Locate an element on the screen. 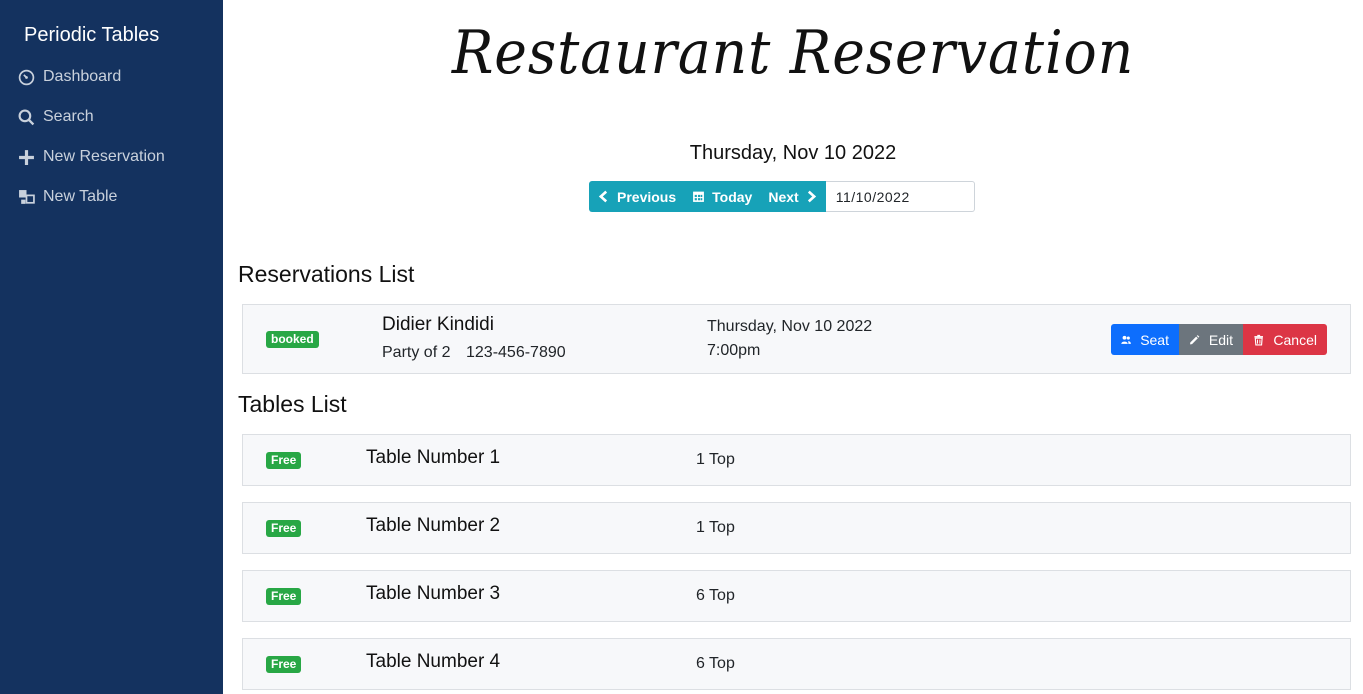 Image resolution: width=1363 pixels, height=694 pixels. trash-icon is located at coordinates (1258, 340).